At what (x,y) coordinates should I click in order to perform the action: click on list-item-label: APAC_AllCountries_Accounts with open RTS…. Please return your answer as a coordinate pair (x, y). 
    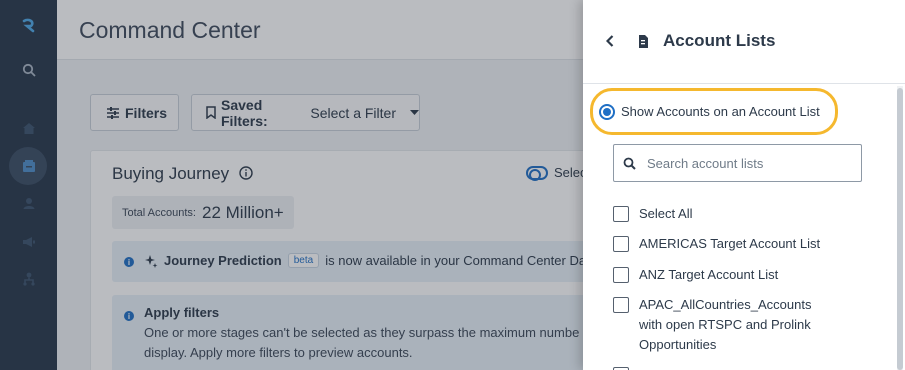
    Looking at the image, I should click on (725, 324).